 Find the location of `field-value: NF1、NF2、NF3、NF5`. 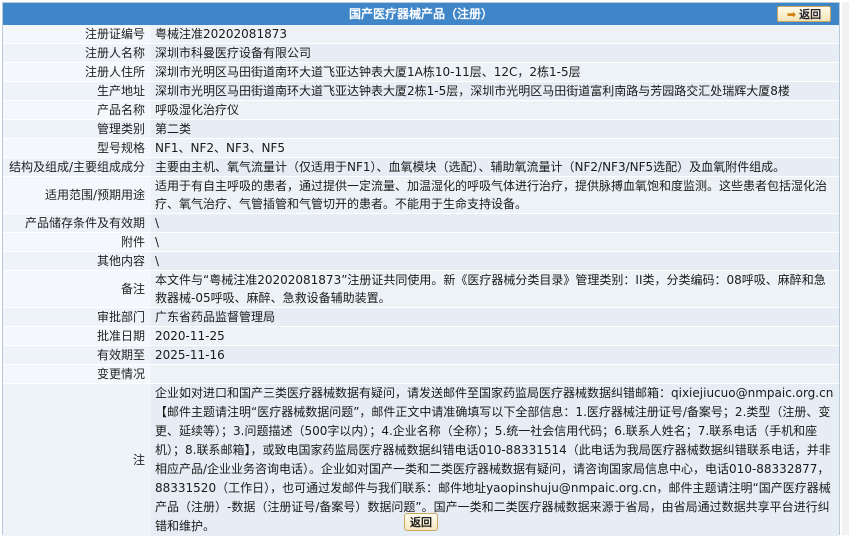

field-value: NF1、NF2、NF3、NF5 is located at coordinates (495, 148).